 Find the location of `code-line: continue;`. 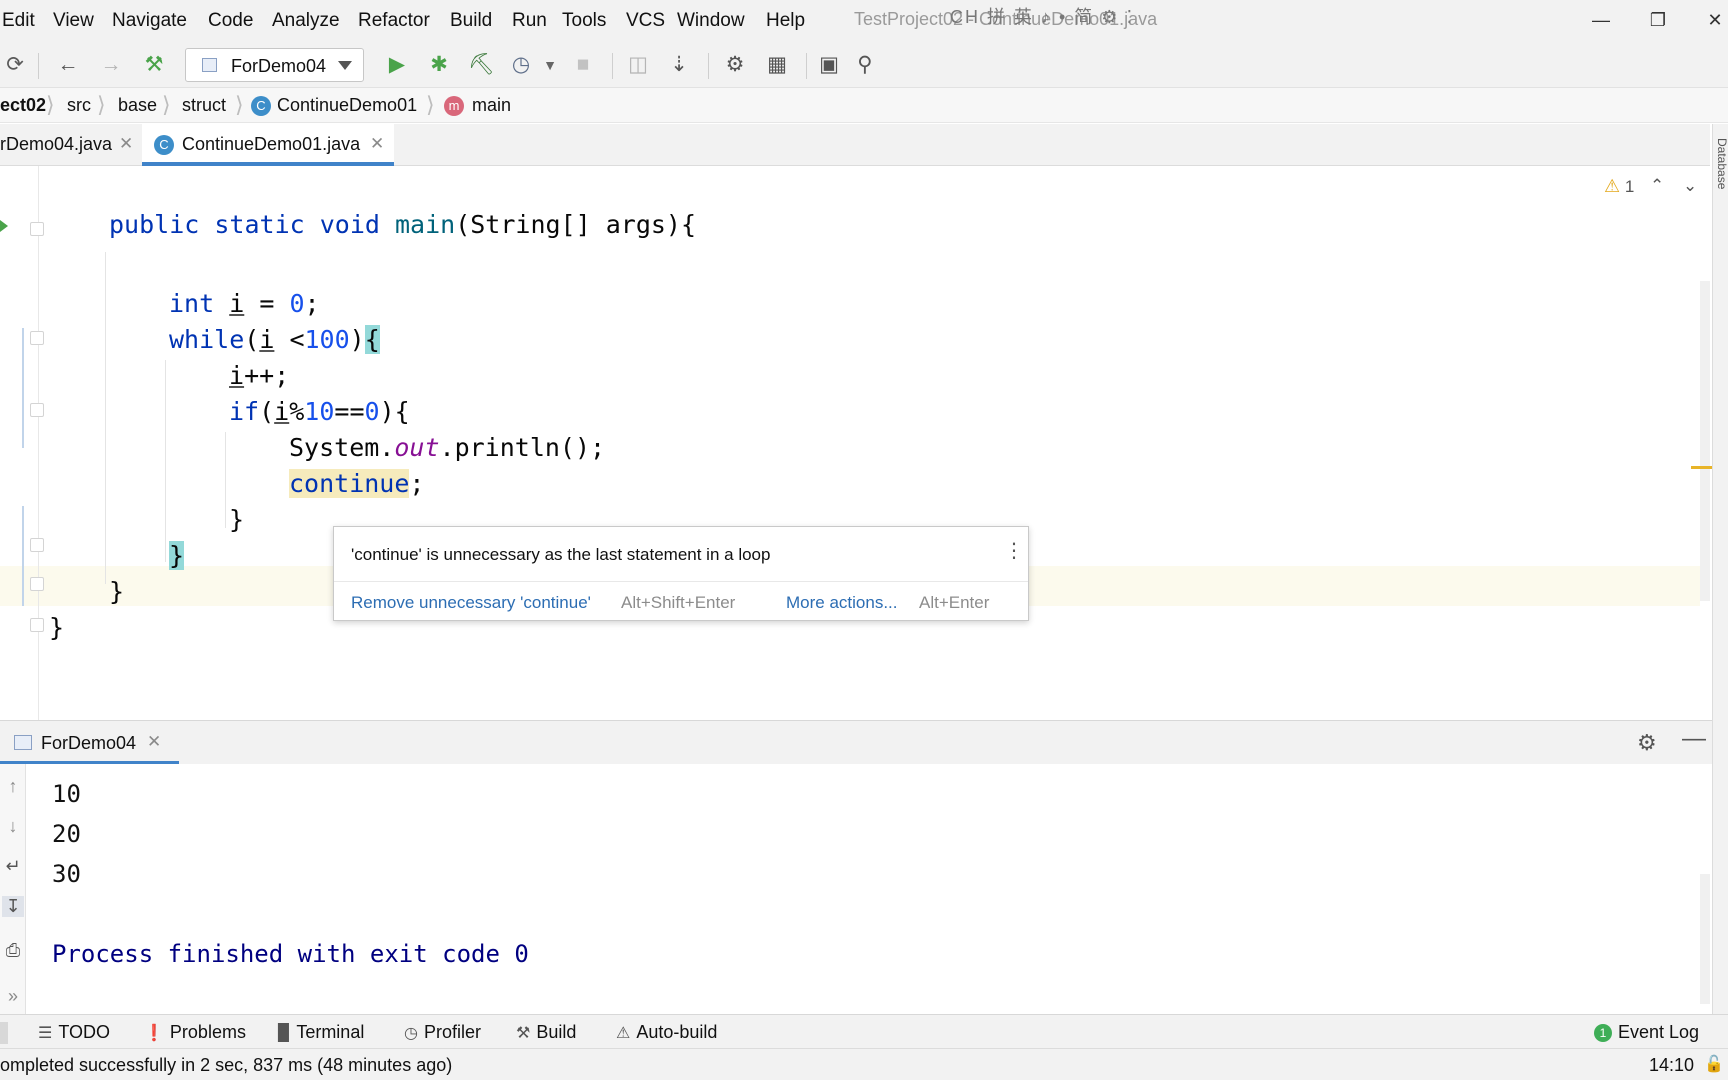

code-line: continue; is located at coordinates (357, 483).